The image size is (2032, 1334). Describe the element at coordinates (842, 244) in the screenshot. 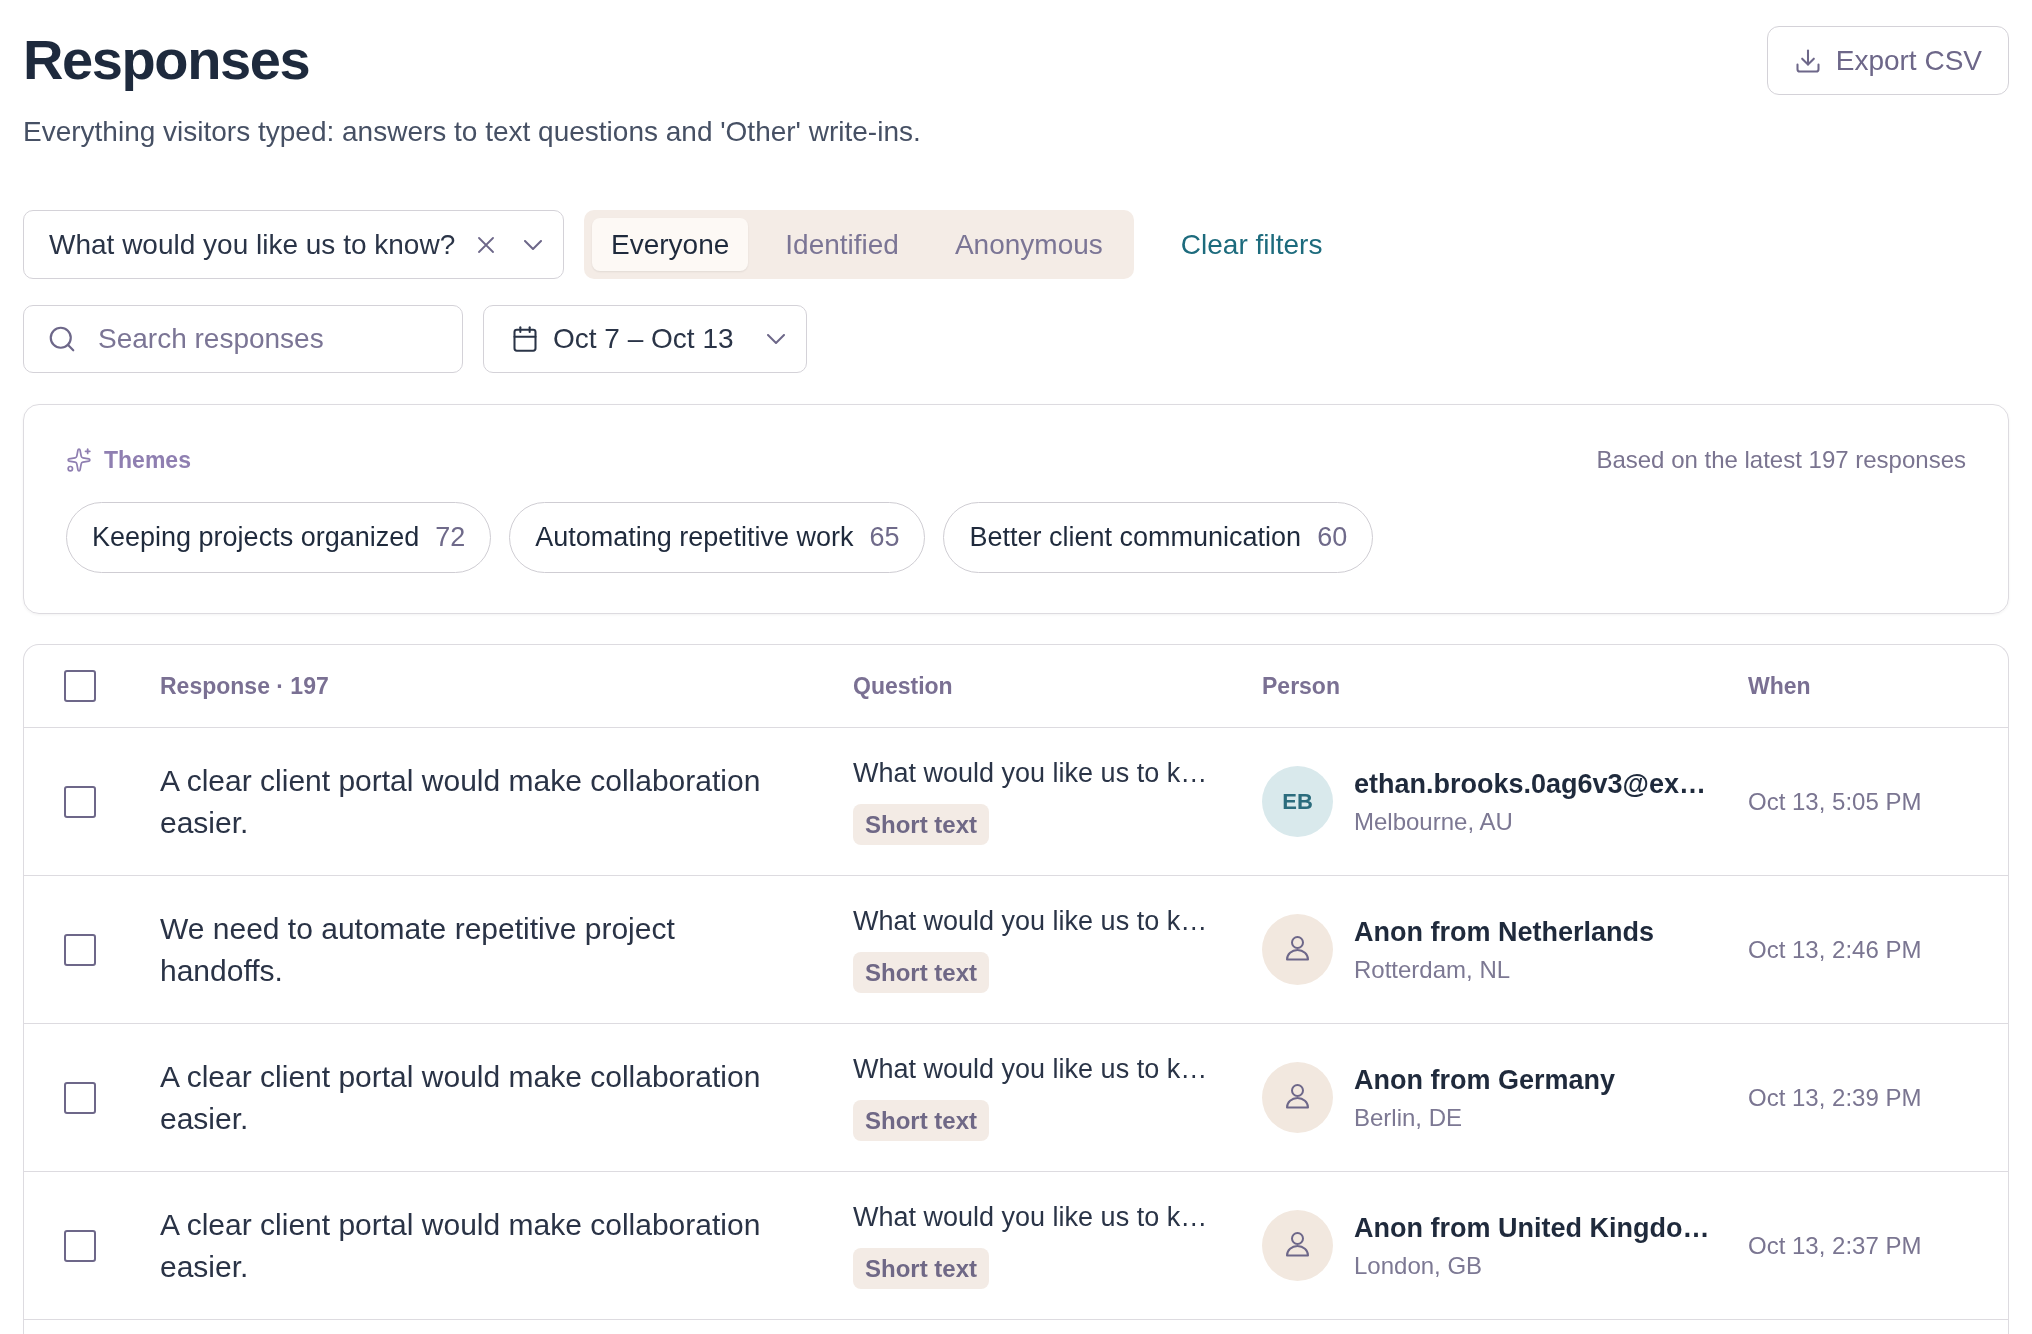

I see `audience-tab: Identified` at that location.